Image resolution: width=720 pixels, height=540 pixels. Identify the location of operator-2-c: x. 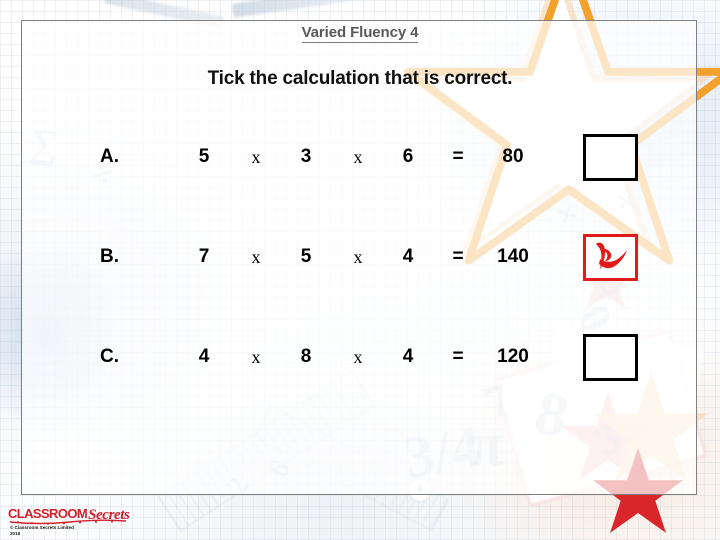
(358, 357).